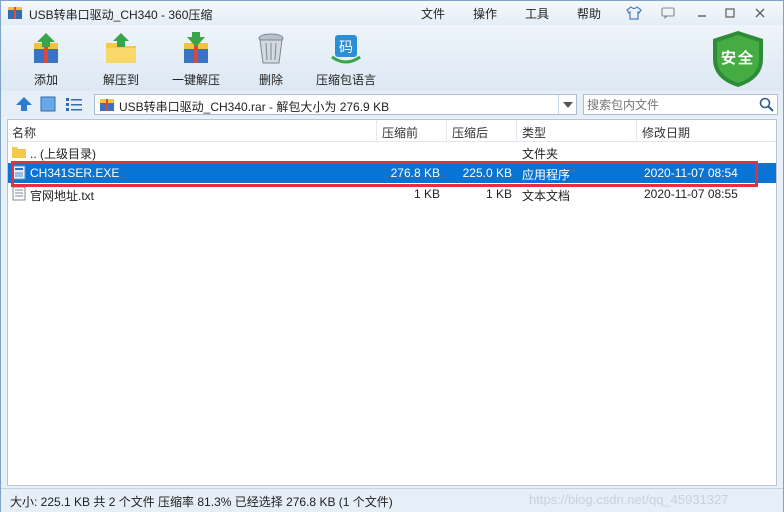  What do you see at coordinates (540, 154) in the screenshot?
I see `row-type: 文件夹` at bounding box center [540, 154].